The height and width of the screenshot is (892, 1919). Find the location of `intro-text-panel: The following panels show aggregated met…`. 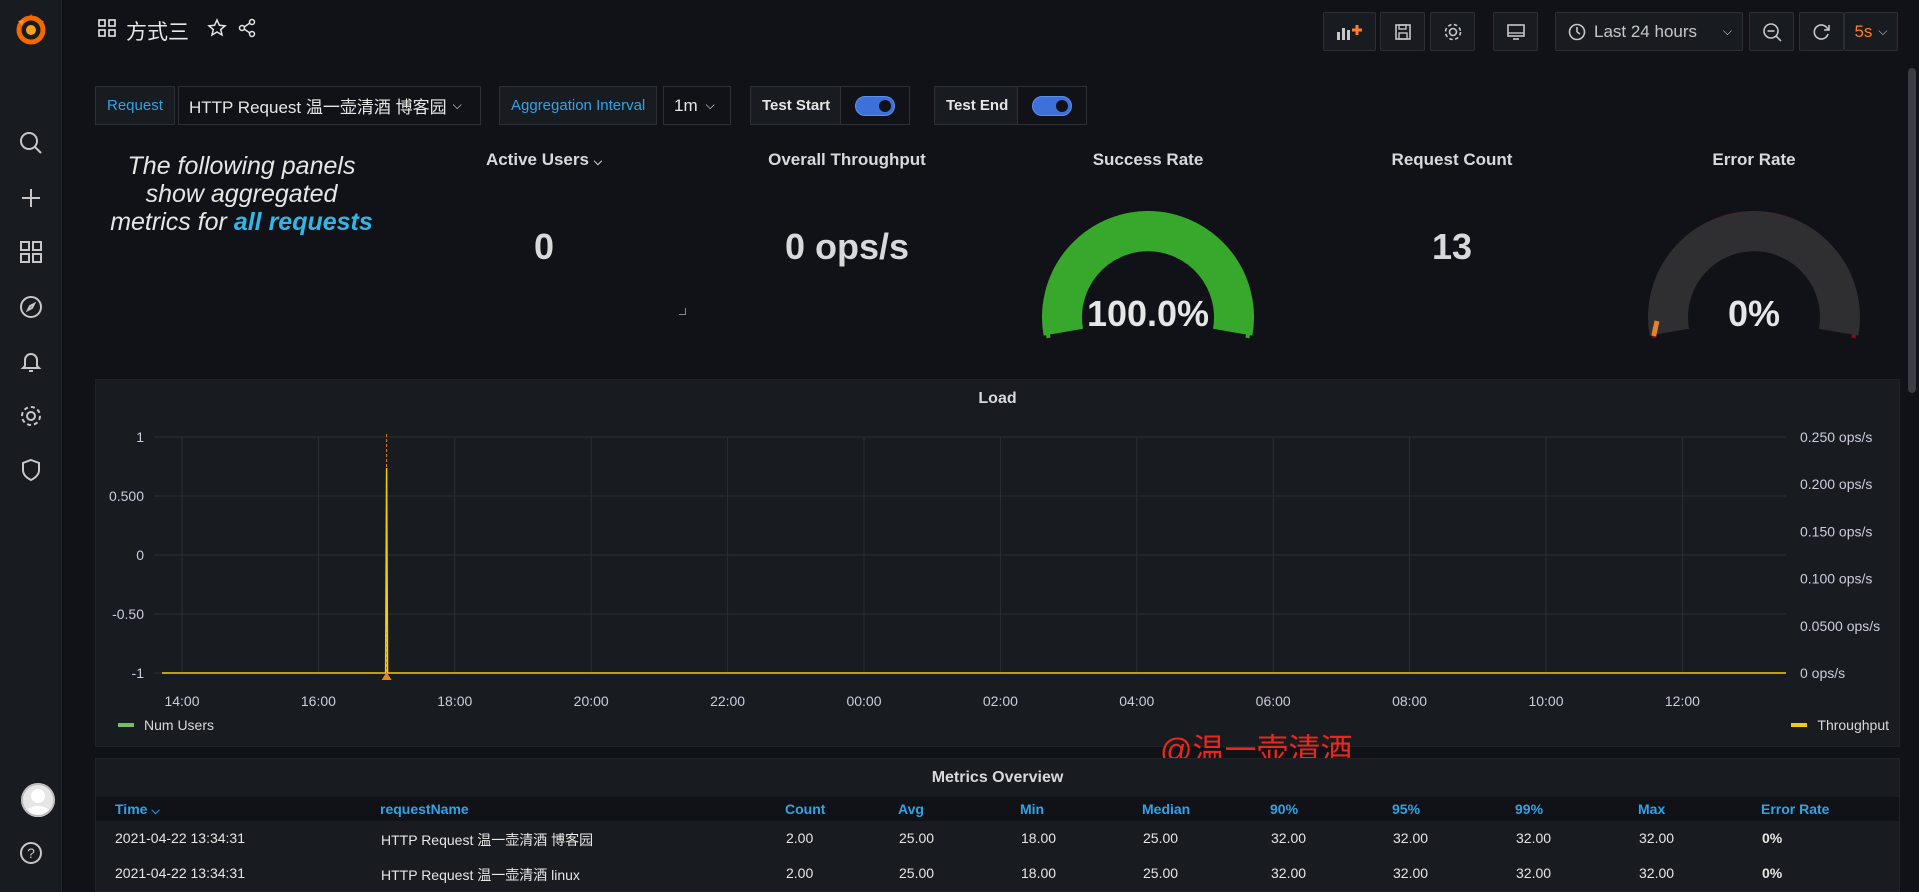

intro-text-panel: The following panels show aggregated met… is located at coordinates (241, 194).